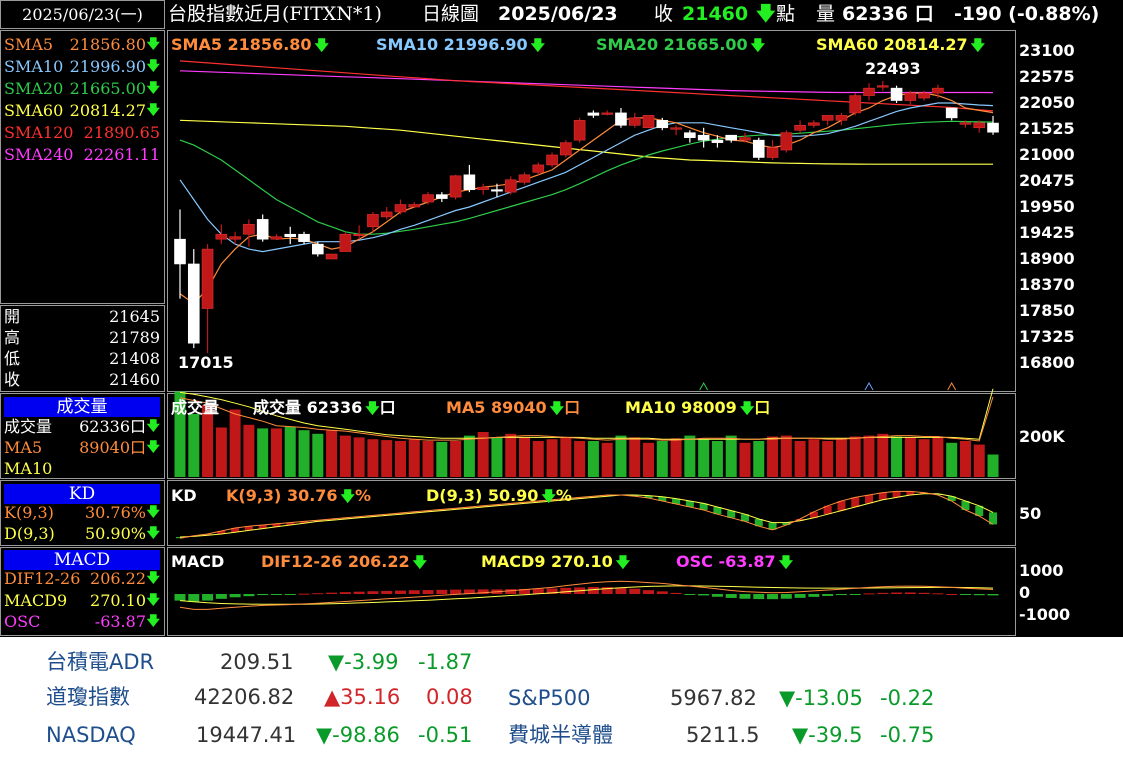 This screenshot has height=762, width=1123. Describe the element at coordinates (88, 697) in the screenshot. I see `ticker-name: 道瓊指數` at that location.